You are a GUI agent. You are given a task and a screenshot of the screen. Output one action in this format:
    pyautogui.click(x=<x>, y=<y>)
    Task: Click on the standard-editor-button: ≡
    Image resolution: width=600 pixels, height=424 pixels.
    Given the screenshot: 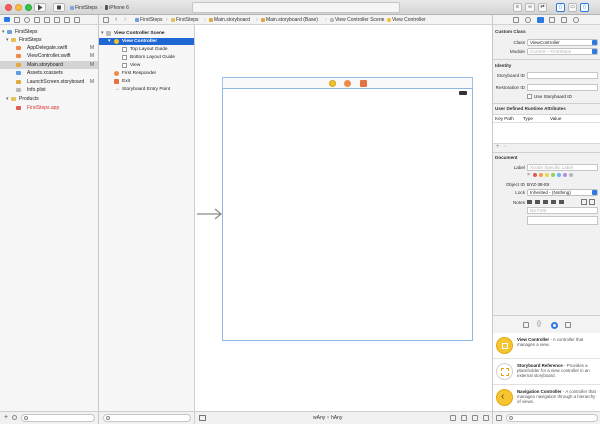 What is the action you would take?
    pyautogui.click(x=517, y=7)
    